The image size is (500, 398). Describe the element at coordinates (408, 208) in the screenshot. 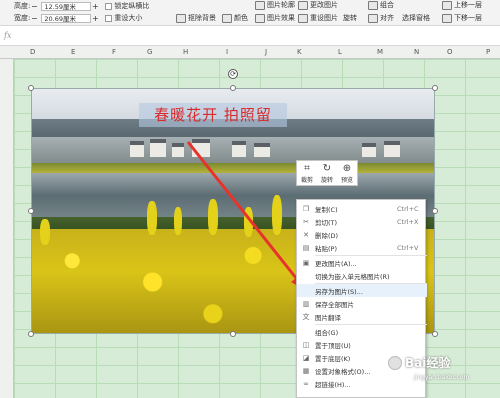

I see `menu-item-shortcut: Ctrl+C` at that location.